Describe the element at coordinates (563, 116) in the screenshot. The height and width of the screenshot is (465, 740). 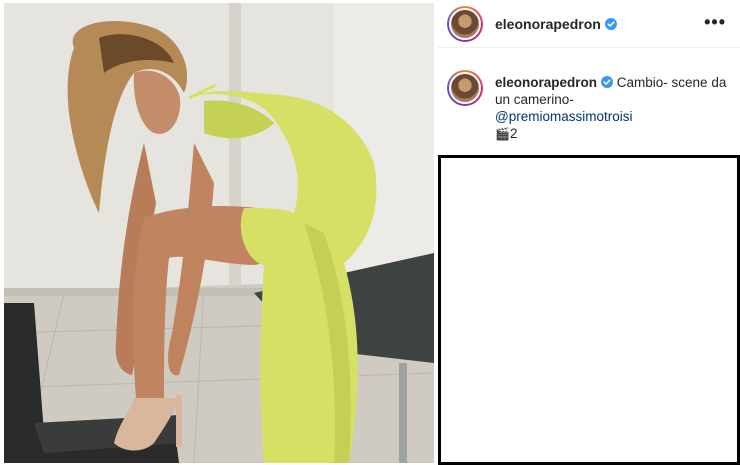
I see `caption-mention-link: @premiomassimotroisi` at that location.